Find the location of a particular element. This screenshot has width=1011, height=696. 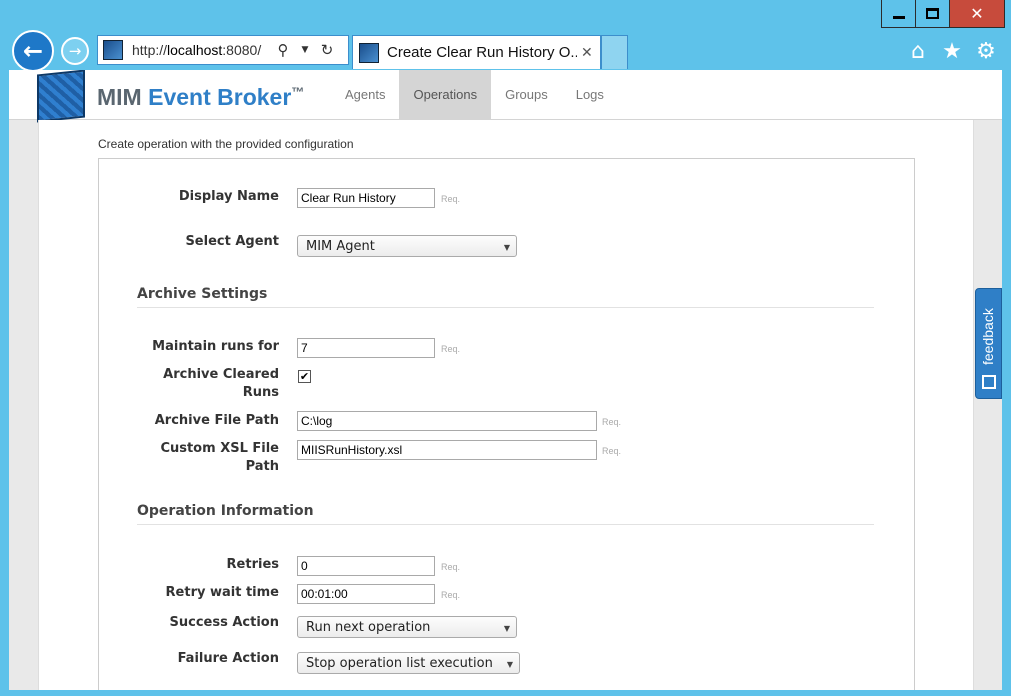

display-name-label: Display Name is located at coordinates (228, 196).